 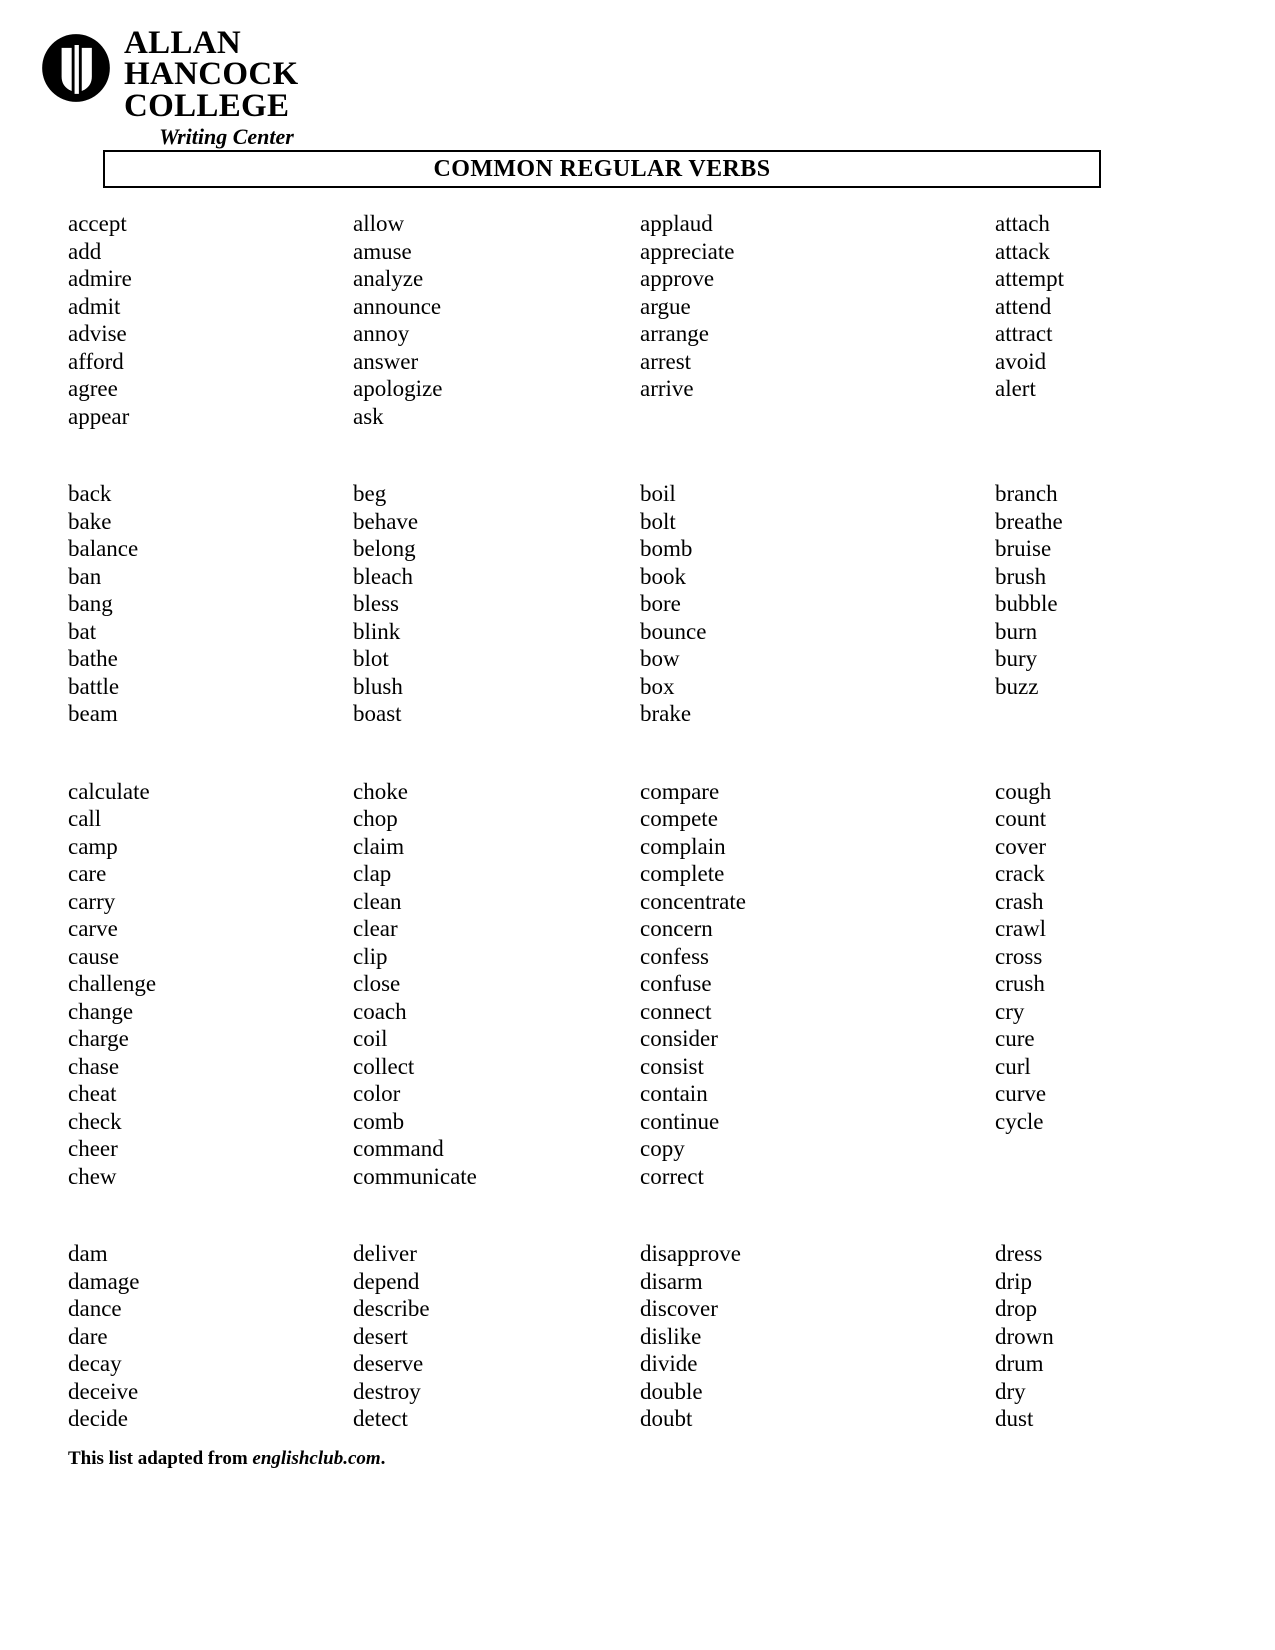 What do you see at coordinates (1060, 1336) in the screenshot?
I see `word-column: dress drip drop drown drum dry dust` at bounding box center [1060, 1336].